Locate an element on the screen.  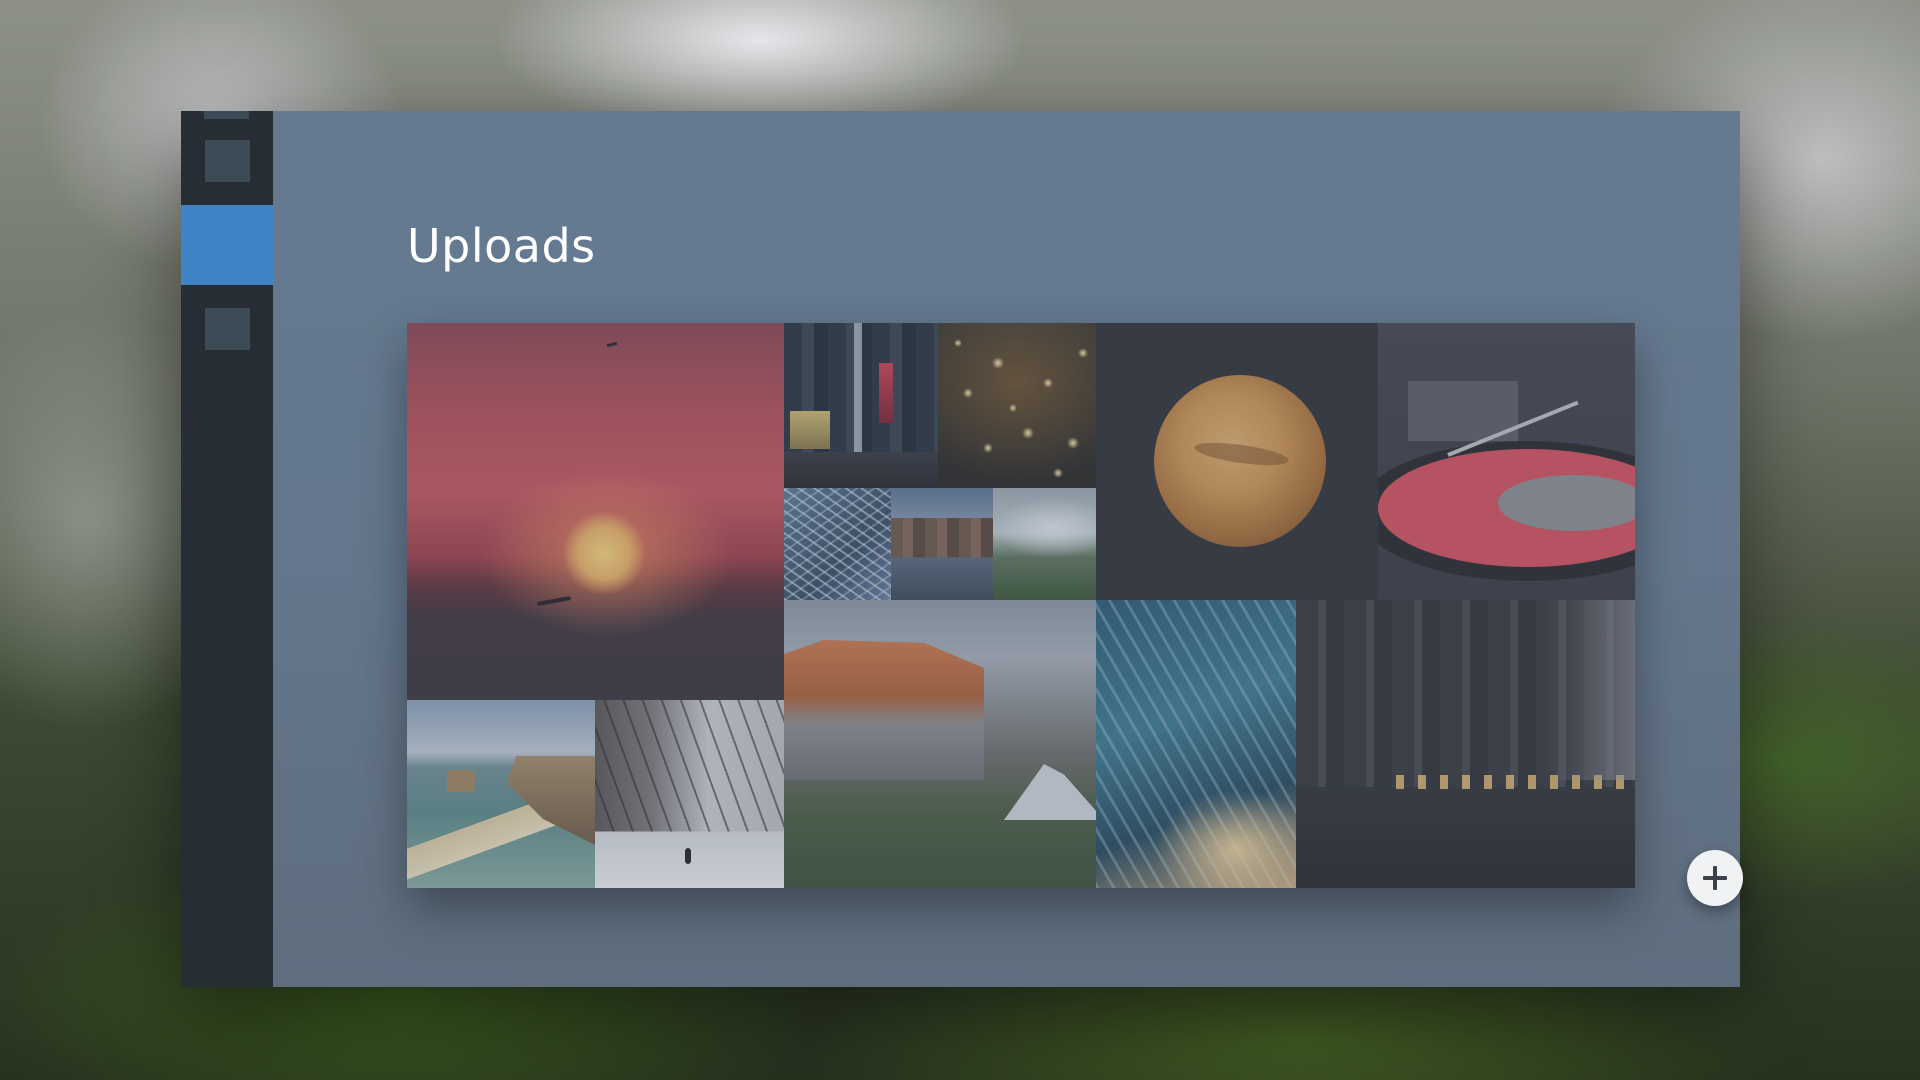
photo-crashing-wave is located at coordinates (1044, 544).